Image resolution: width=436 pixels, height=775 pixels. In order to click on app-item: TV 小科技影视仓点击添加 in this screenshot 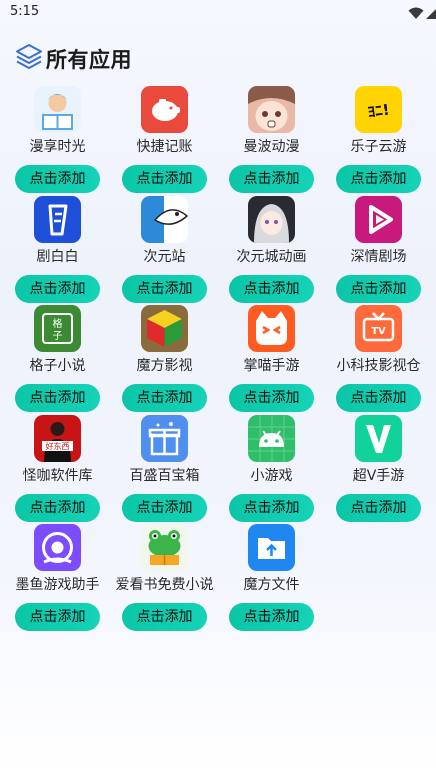, I will do `click(378, 360)`.